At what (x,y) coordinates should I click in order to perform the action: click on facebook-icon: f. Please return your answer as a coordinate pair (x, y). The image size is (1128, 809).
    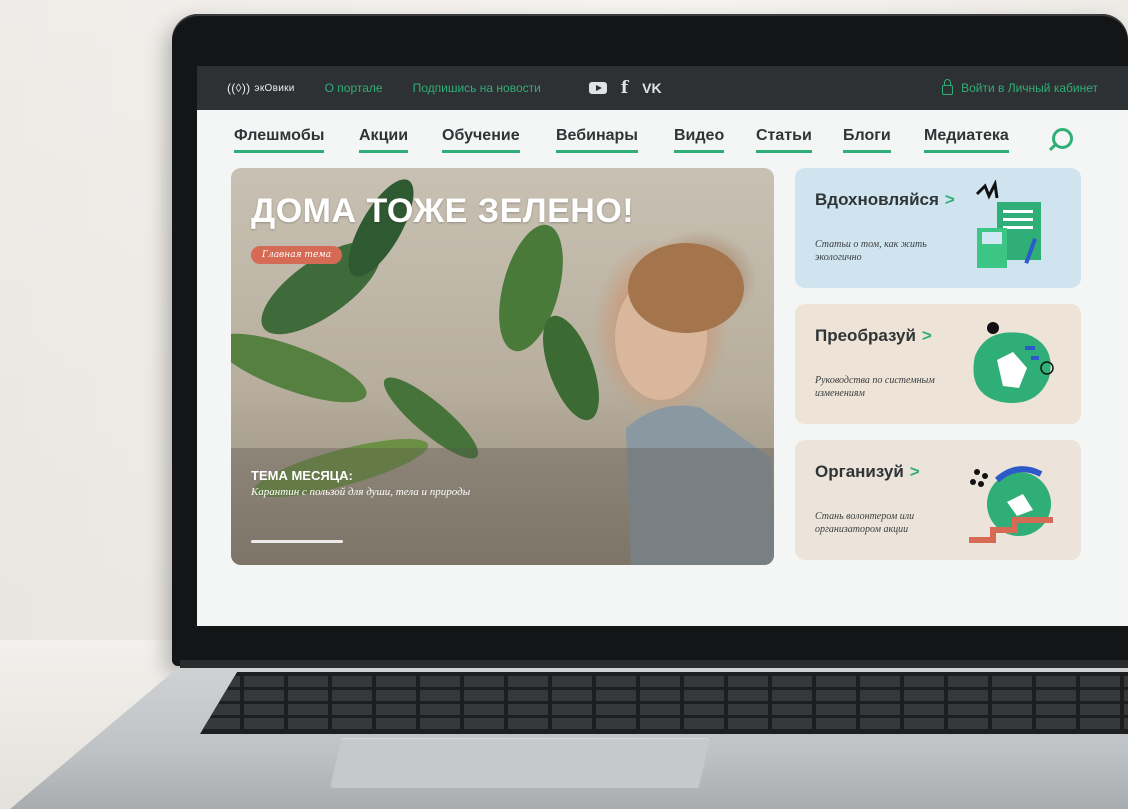
    Looking at the image, I should click on (624, 88).